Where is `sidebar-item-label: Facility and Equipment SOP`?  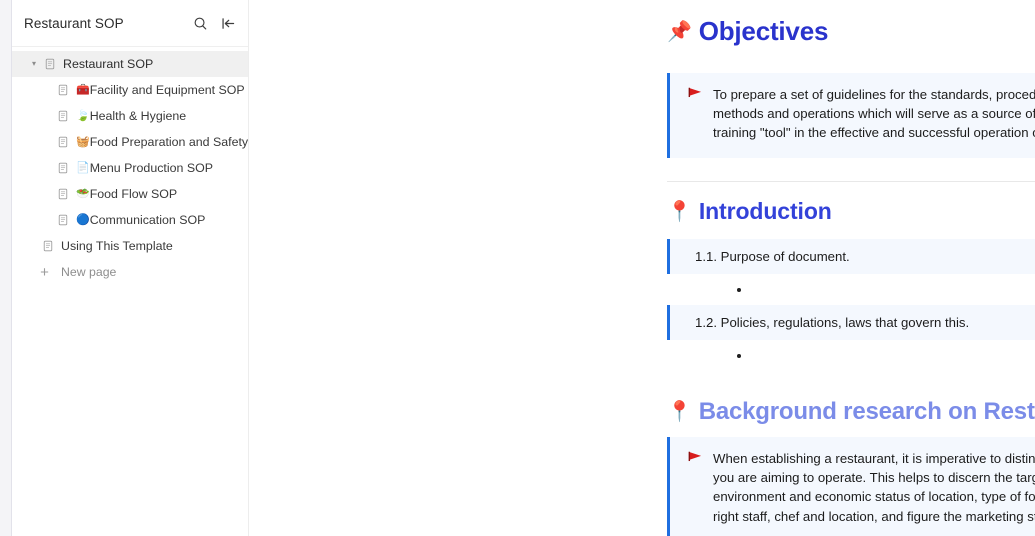
sidebar-item-label: Facility and Equipment SOP is located at coordinates (167, 90).